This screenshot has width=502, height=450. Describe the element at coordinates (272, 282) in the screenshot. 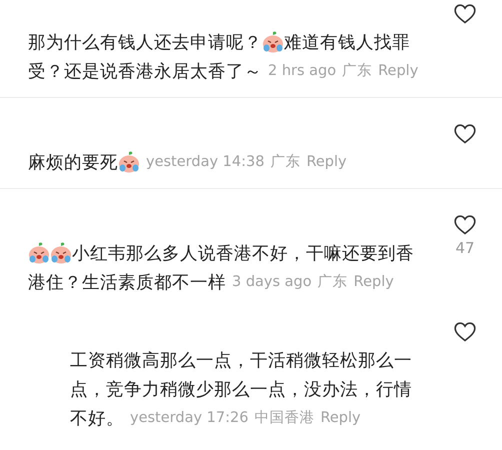

I see `timestamp: 3 days ago` at that location.